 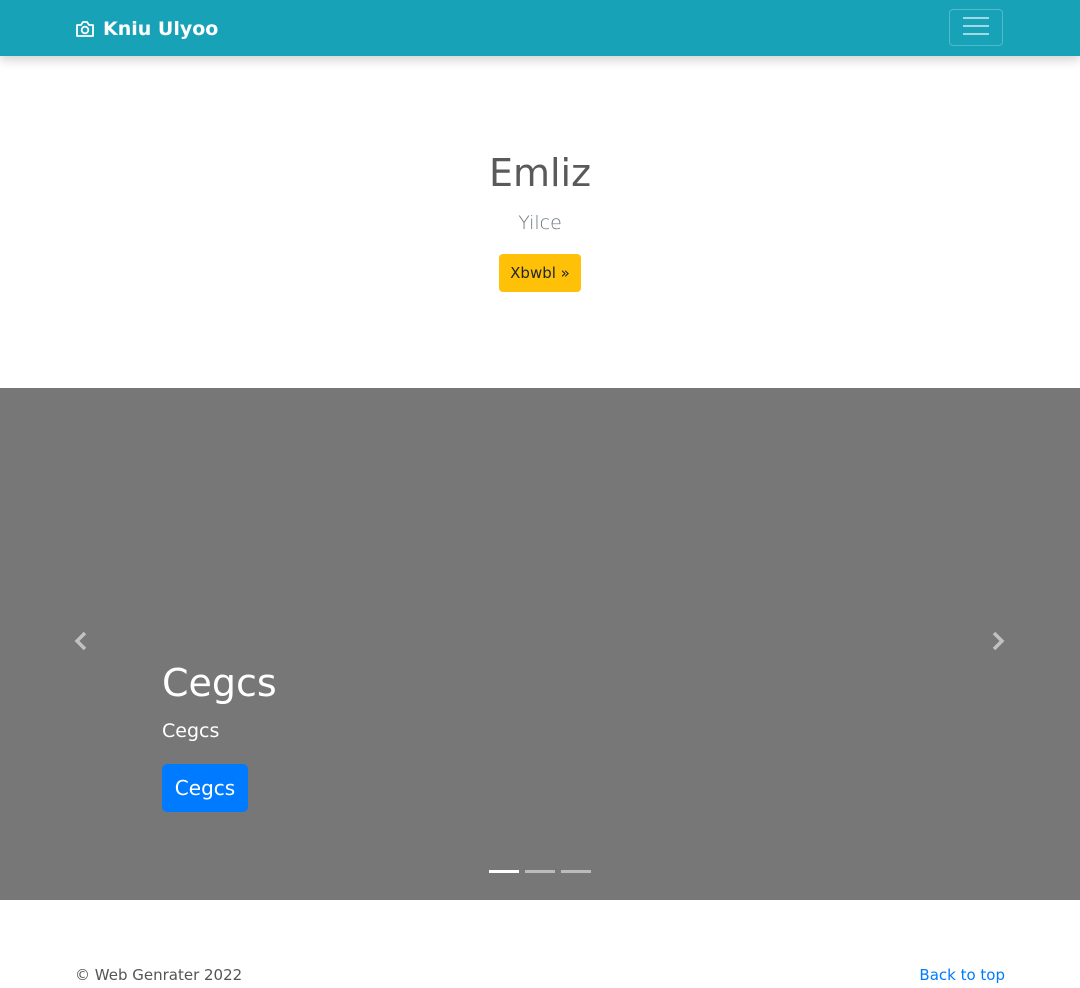 I want to click on hamburger-menu-icon, so click(x=976, y=28).